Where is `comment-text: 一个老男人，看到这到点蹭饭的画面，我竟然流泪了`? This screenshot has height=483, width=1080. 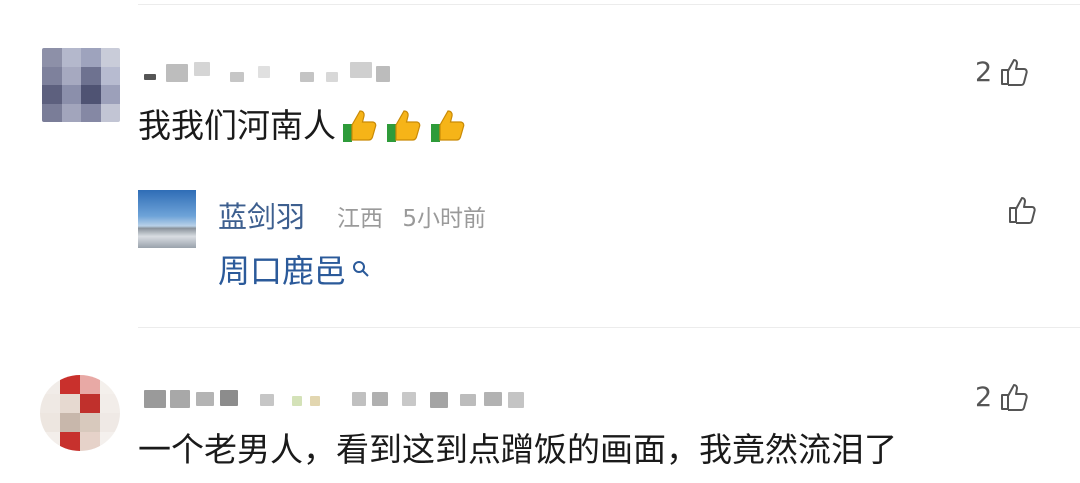 comment-text: 一个老男人，看到这到点蹭饭的画面，我竟然流泪了 is located at coordinates (517, 449).